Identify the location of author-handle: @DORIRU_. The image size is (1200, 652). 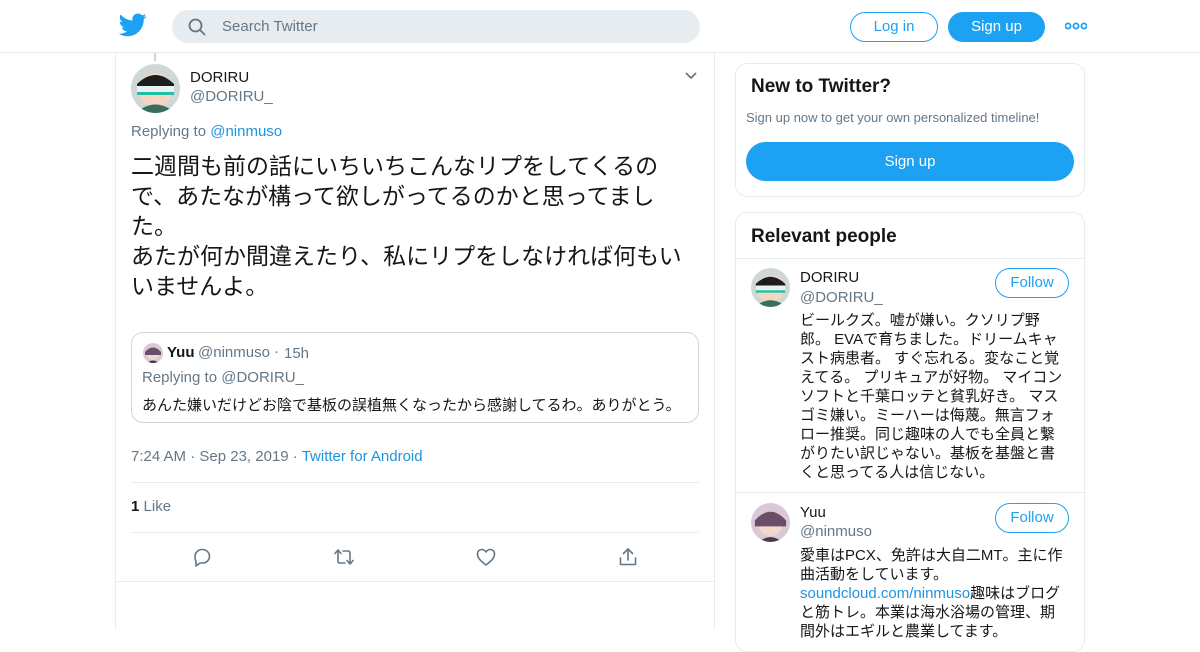
(231, 96).